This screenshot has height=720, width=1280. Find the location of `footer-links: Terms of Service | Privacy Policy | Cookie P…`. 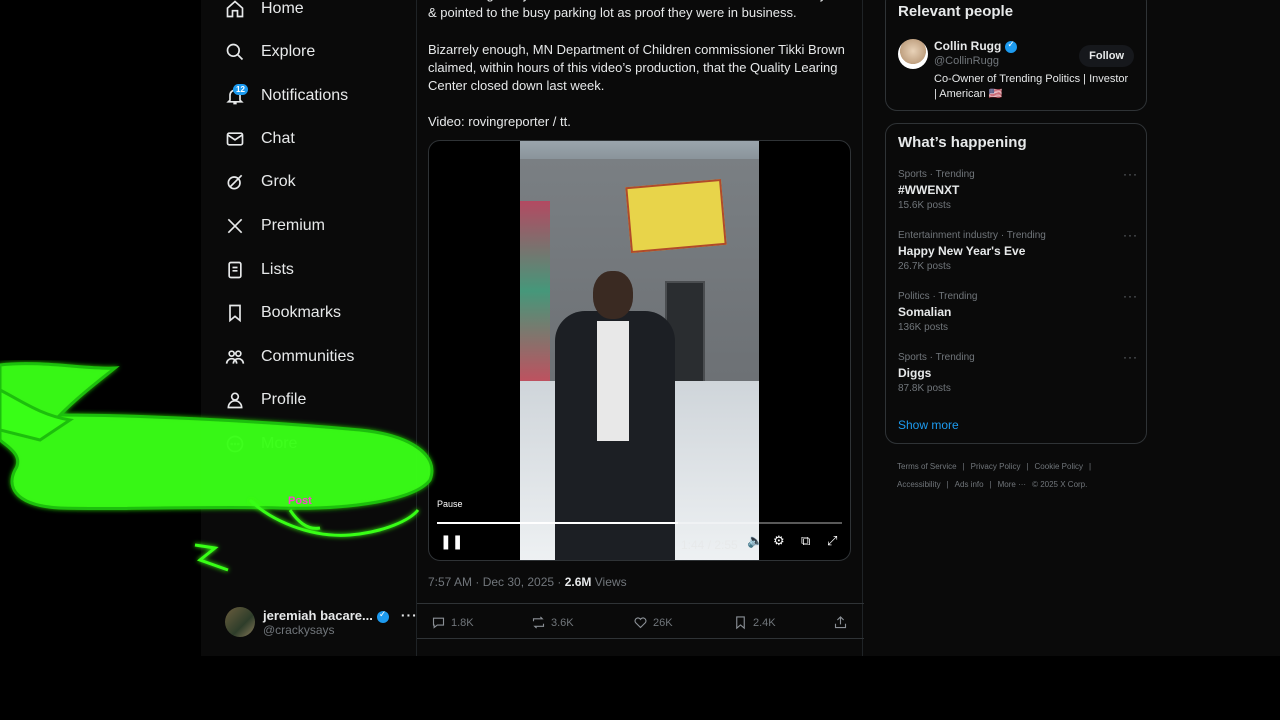

footer-links: Terms of Service | Privacy Policy | Cookie P… is located at coordinates (1012, 476).